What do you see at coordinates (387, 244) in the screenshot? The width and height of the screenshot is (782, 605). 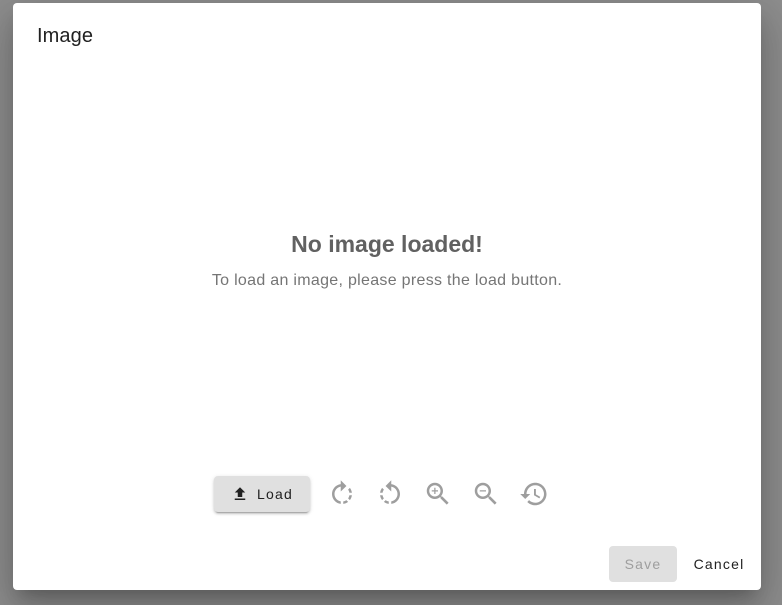 I see `empty-state-title: No image loaded!` at bounding box center [387, 244].